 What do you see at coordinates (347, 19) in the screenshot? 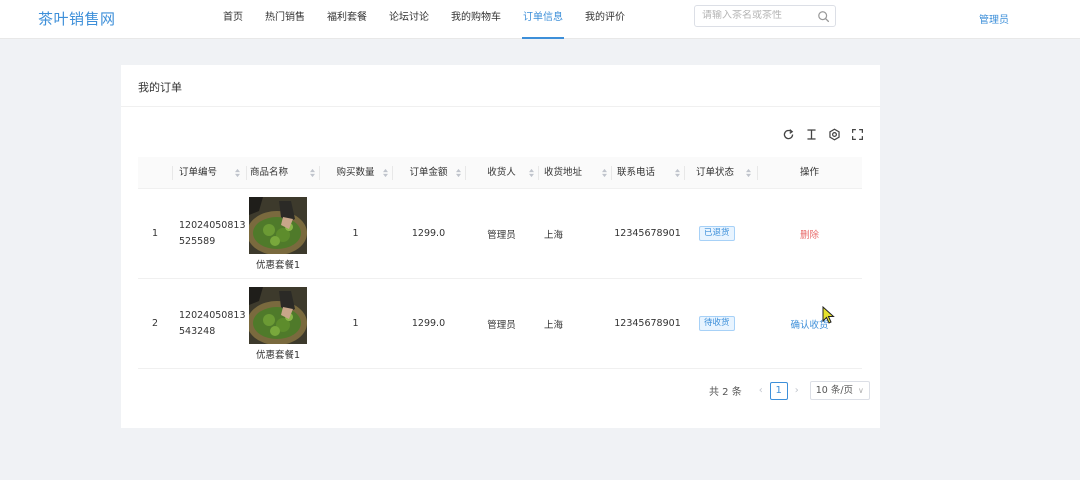
I see `nav-item-welfare-packages: 福利套餐` at bounding box center [347, 19].